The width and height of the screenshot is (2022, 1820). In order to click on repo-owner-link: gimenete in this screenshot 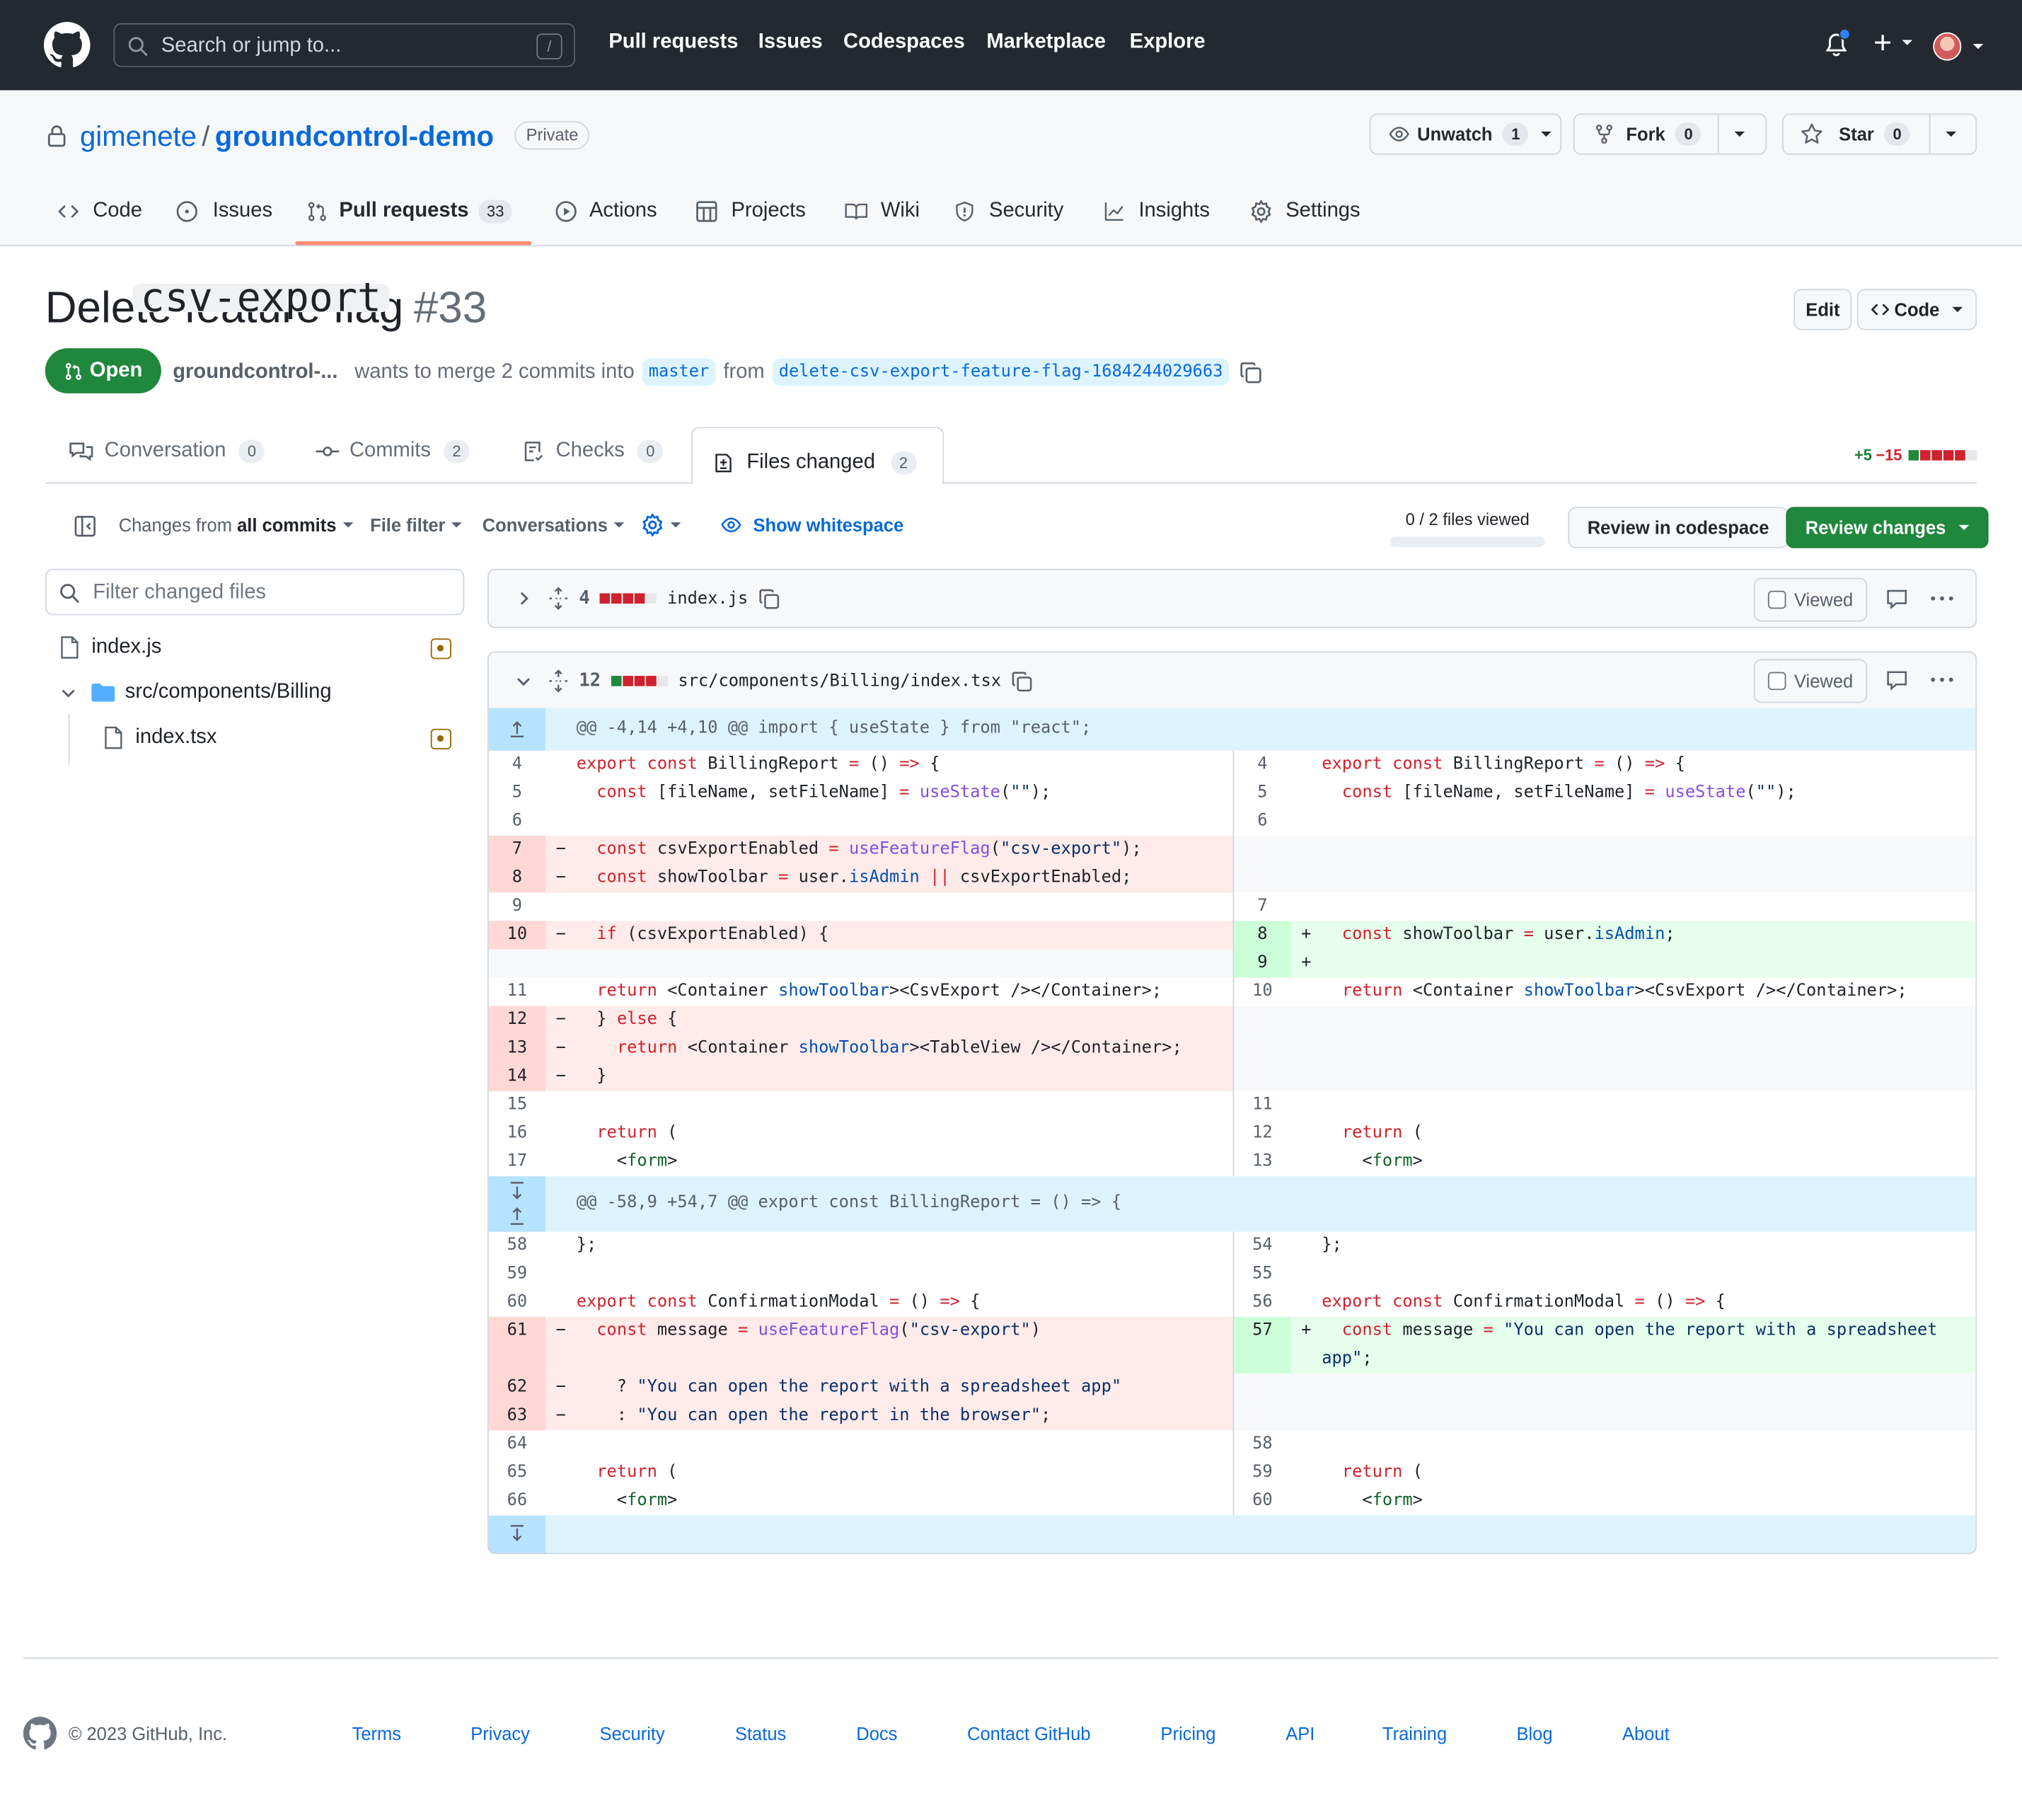, I will do `click(138, 136)`.